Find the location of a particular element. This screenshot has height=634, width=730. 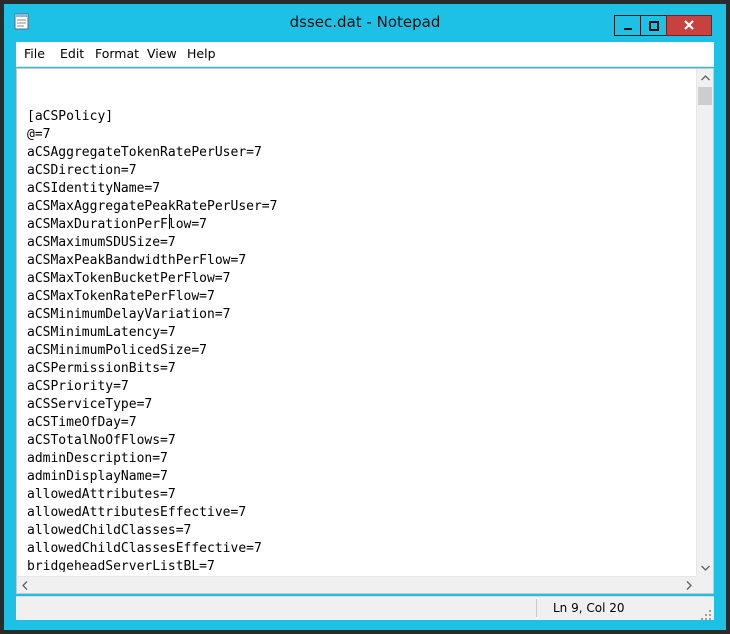

text-line: @=7 is located at coordinates (39, 134).